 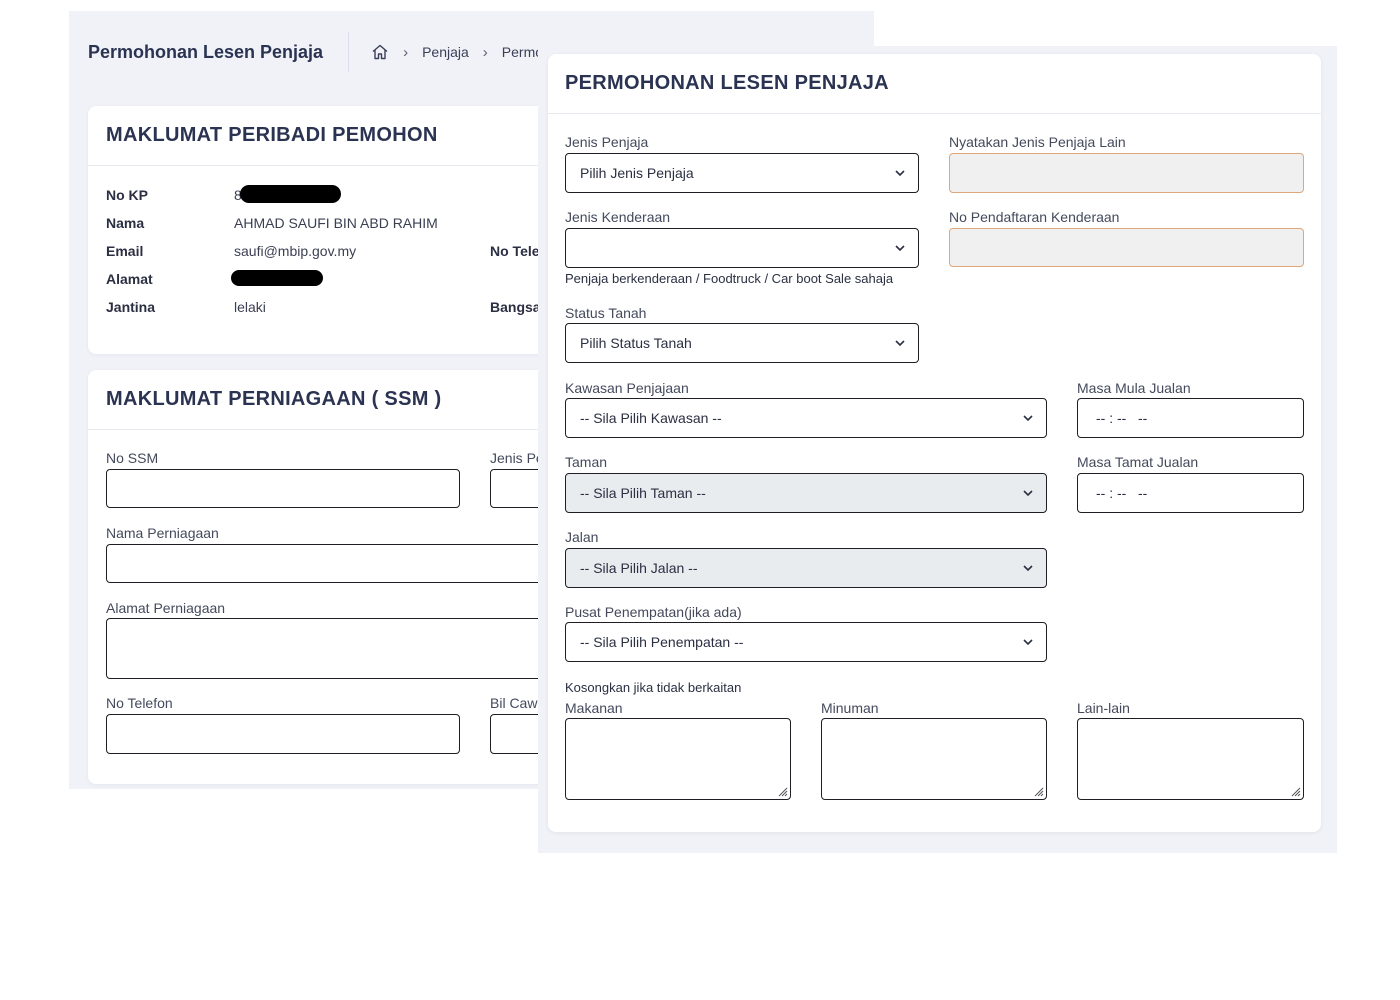 I want to click on masa-tamat-input: -- : -- --, so click(x=1190, y=493).